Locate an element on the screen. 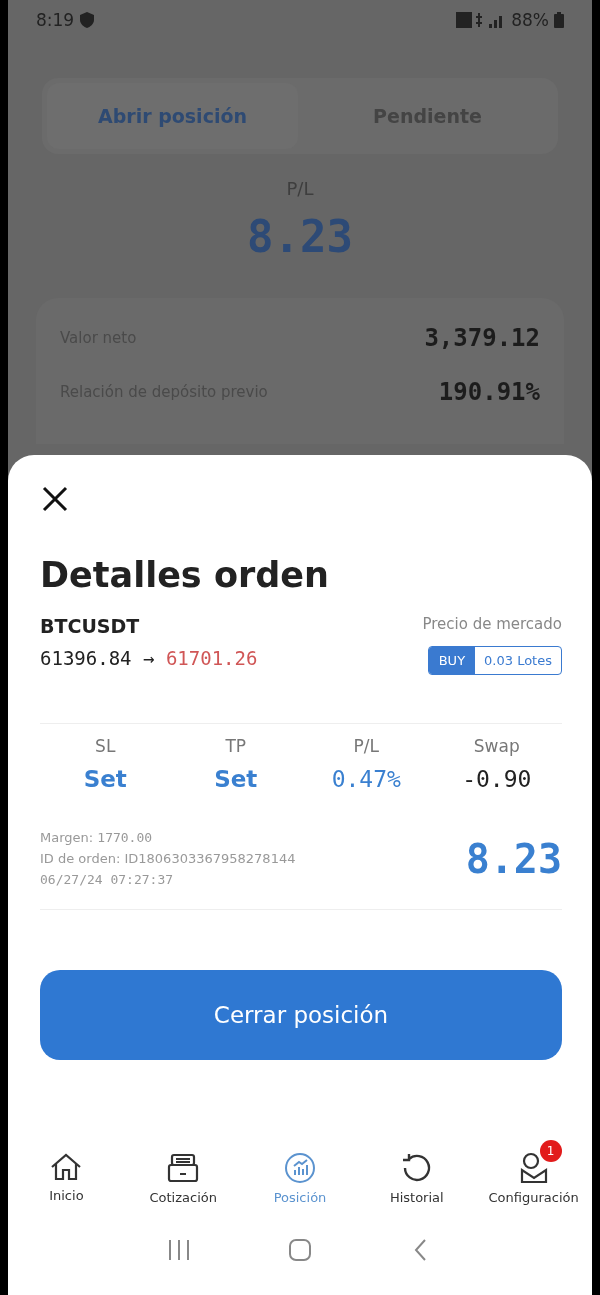 The width and height of the screenshot is (600, 1295). chart-icon is located at coordinates (300, 1168).